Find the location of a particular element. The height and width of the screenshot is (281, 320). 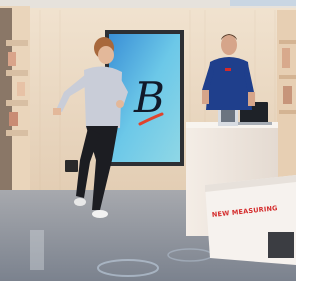

wall-outlet is located at coordinates (71, 166).